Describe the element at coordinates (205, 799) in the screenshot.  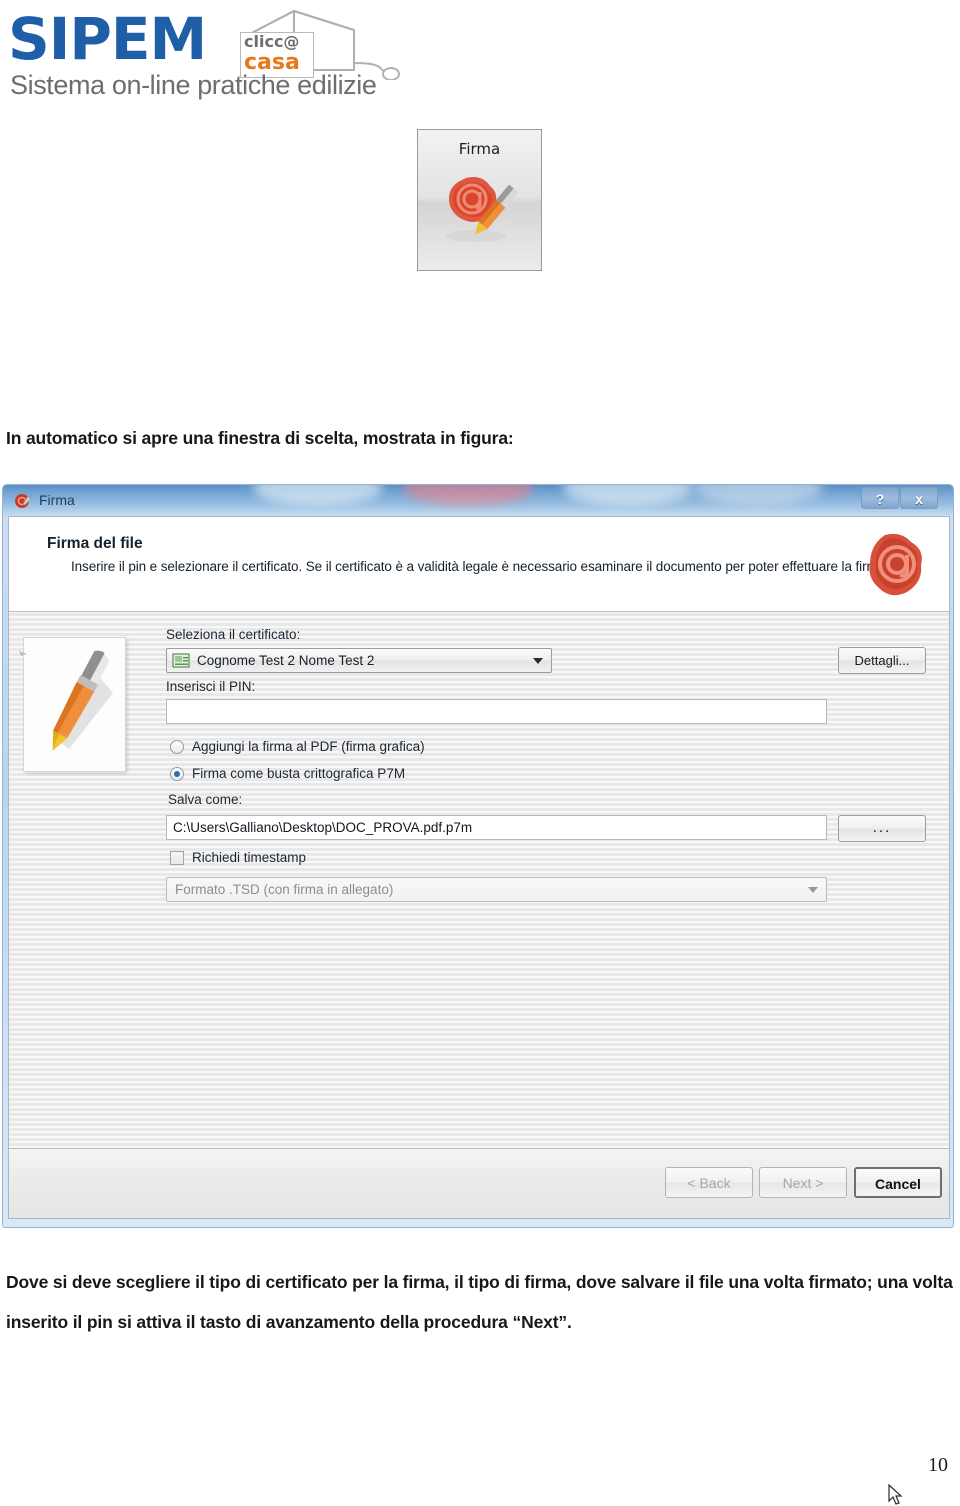
I see `saveas-label: Salva come:` at that location.